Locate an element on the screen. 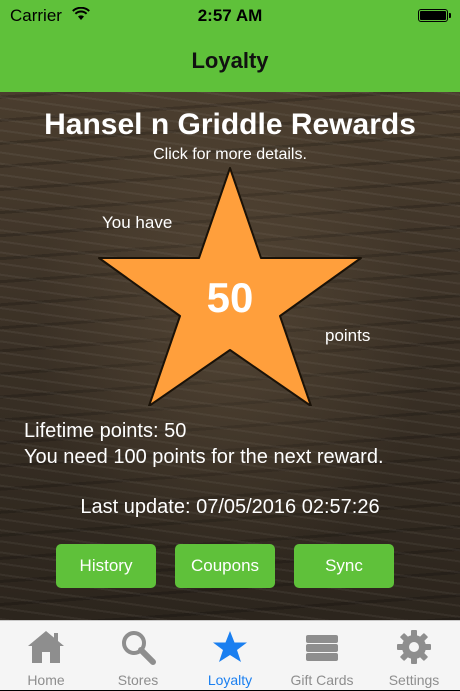 This screenshot has width=460, height=691. you-have-label: You have is located at coordinates (137, 222).